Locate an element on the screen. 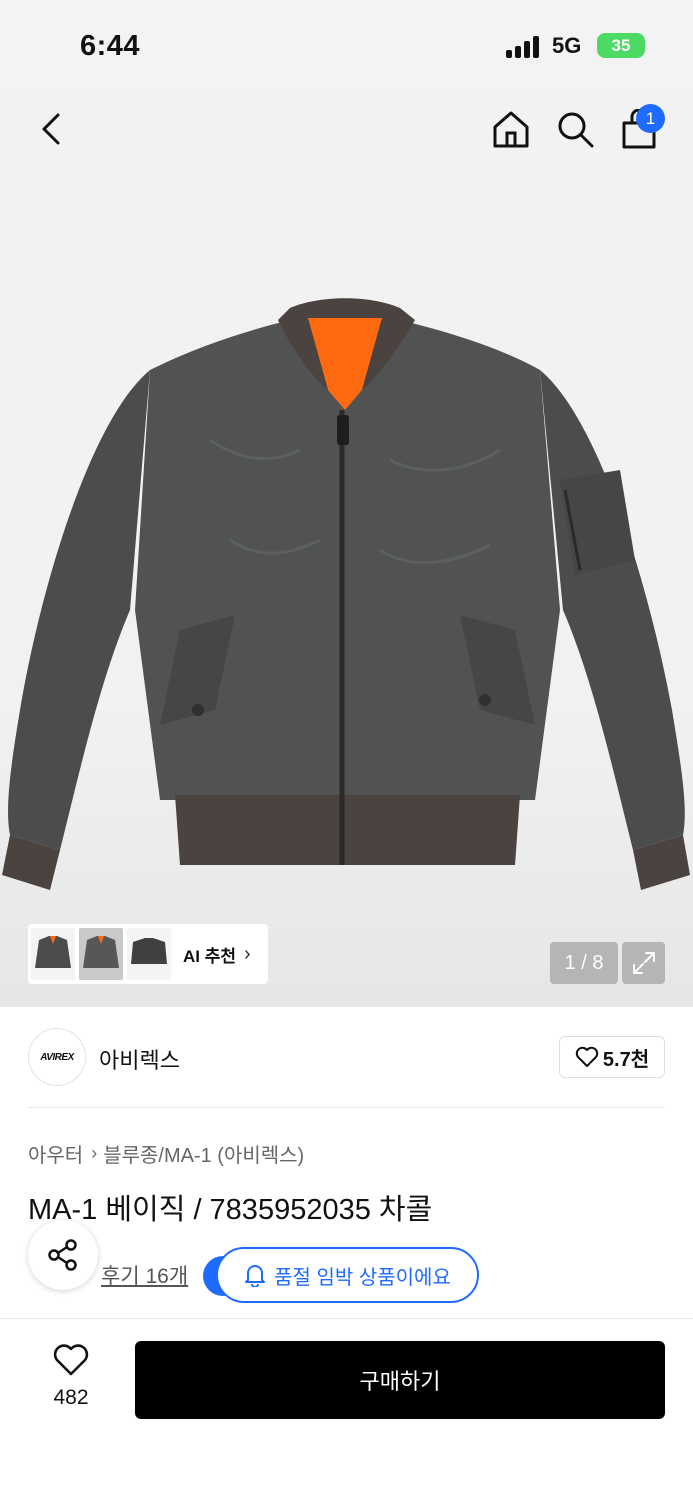 Image resolution: width=693 pixels, height=1500 pixels. divider is located at coordinates (346, 1107).